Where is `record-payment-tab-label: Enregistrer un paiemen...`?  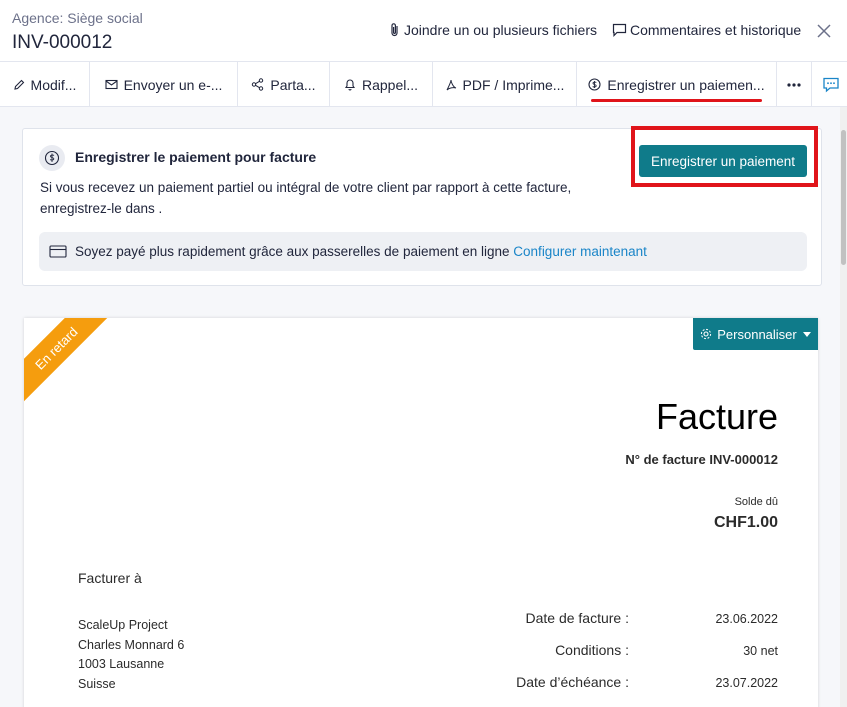 record-payment-tab-label: Enregistrer un paiemen... is located at coordinates (686, 84).